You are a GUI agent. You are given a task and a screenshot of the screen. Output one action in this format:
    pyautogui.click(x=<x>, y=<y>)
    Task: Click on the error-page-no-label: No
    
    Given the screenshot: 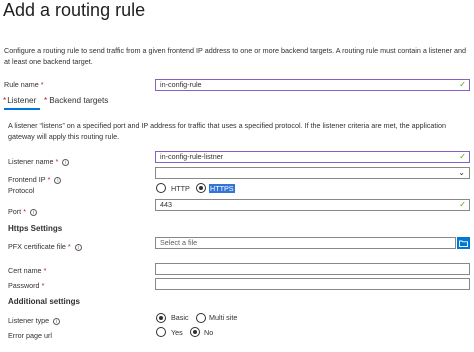 What is the action you would take?
    pyautogui.click(x=208, y=333)
    